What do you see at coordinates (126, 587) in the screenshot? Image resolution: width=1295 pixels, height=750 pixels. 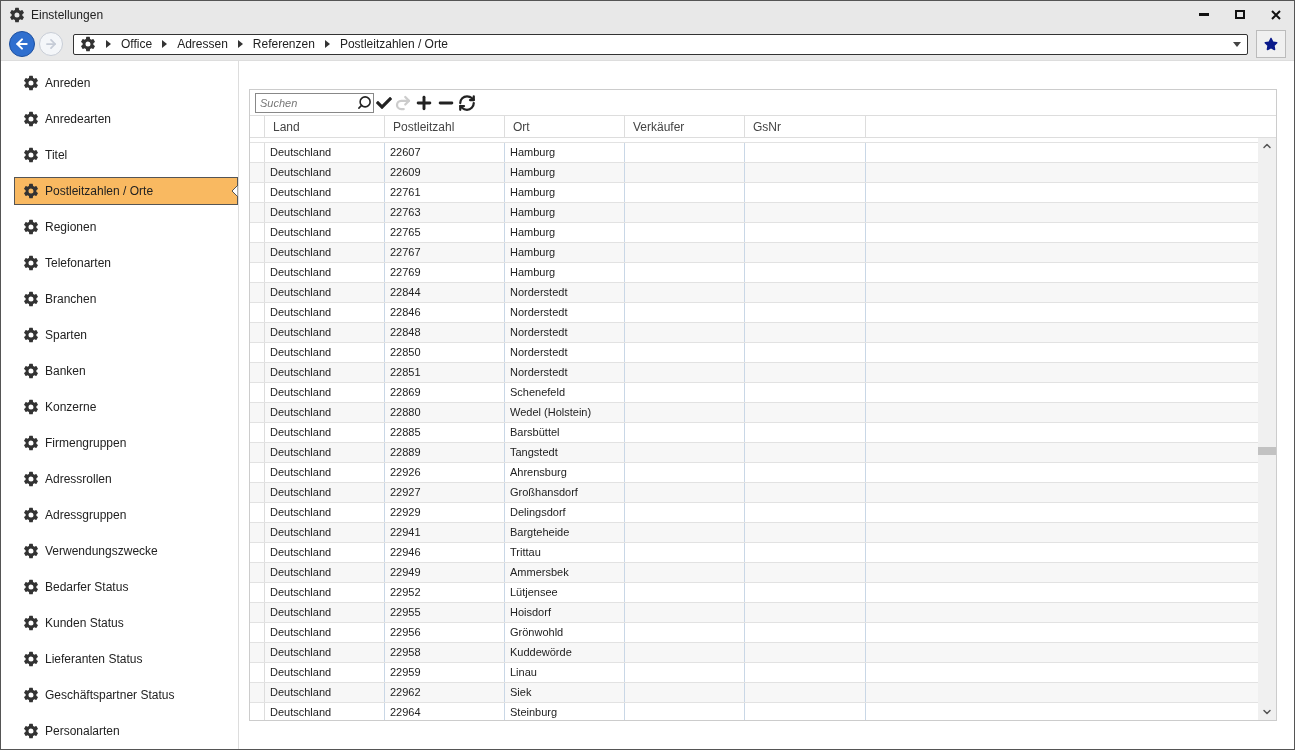 I see `sidebar-item: Bedarfer Status` at bounding box center [126, 587].